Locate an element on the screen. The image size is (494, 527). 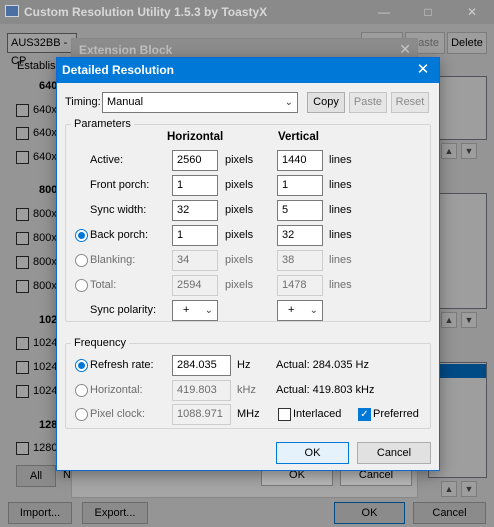
horizontal-freq-input: 419.803 is located at coordinates (201, 390).